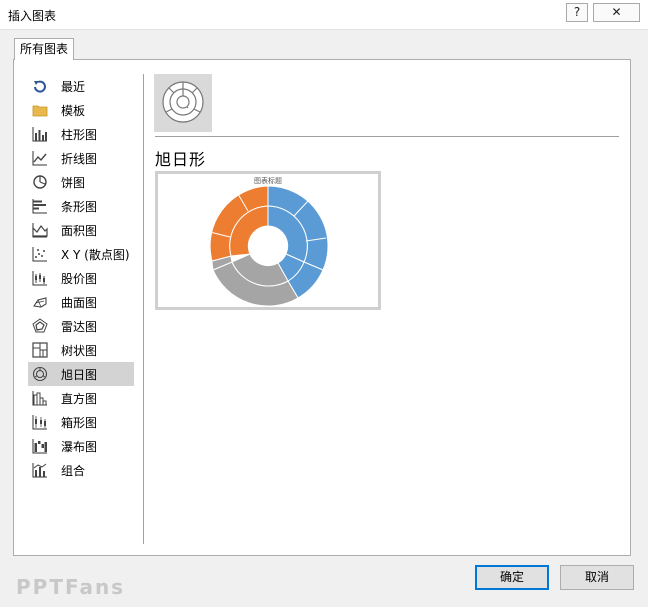 The image size is (648, 607). I want to click on category-label: 直方图, so click(79, 398).